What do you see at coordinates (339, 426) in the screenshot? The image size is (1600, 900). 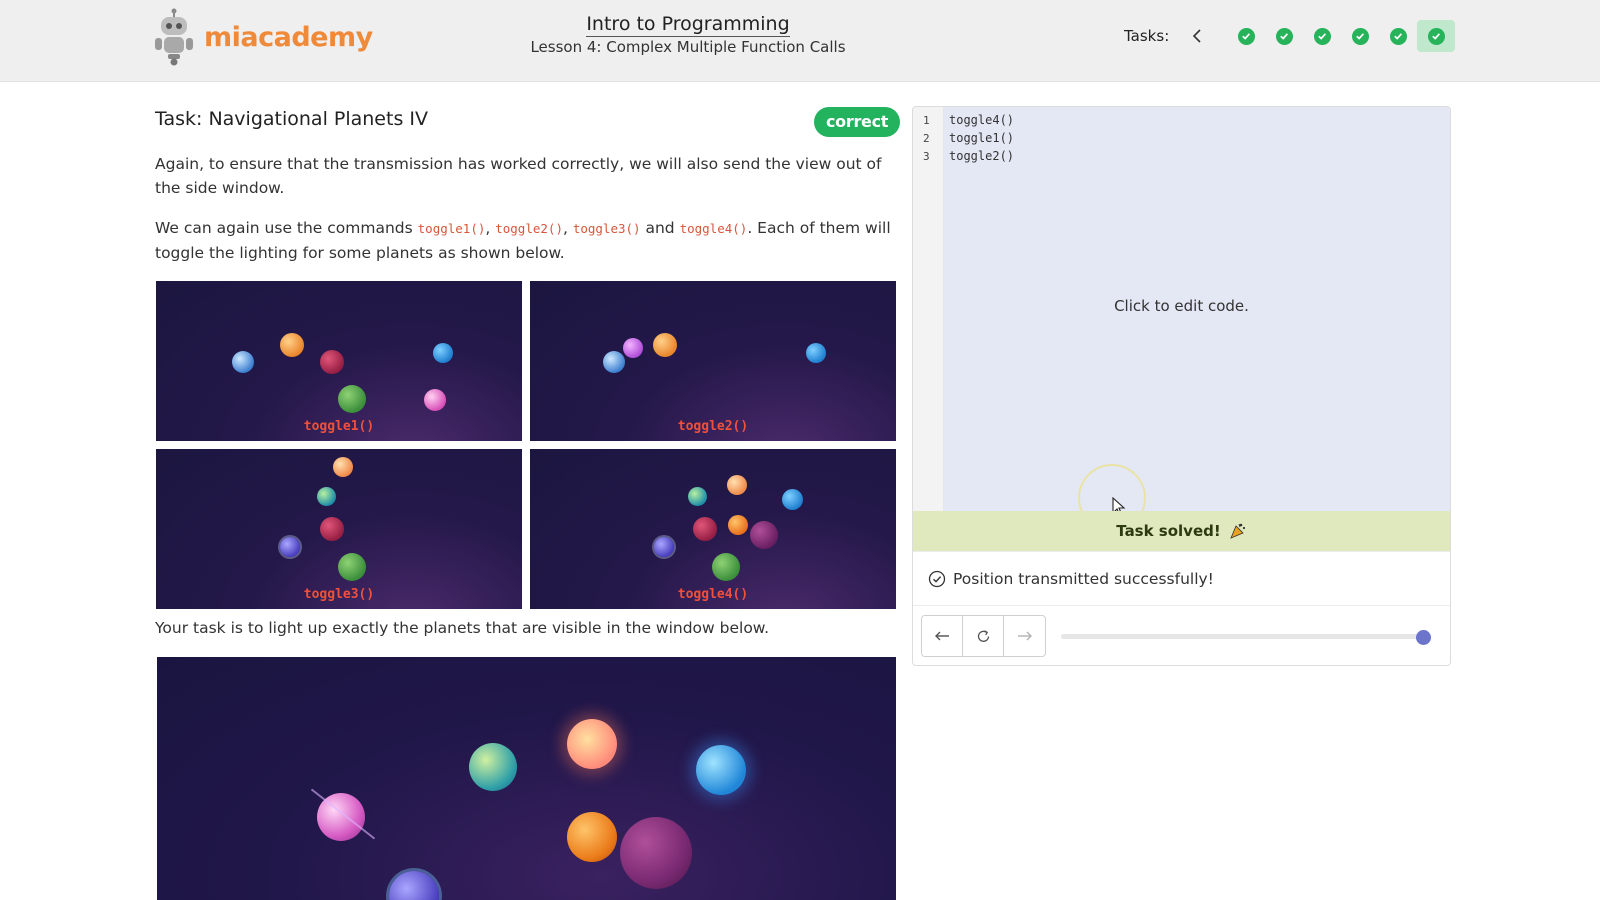 I see `panel-label: toggle1()` at bounding box center [339, 426].